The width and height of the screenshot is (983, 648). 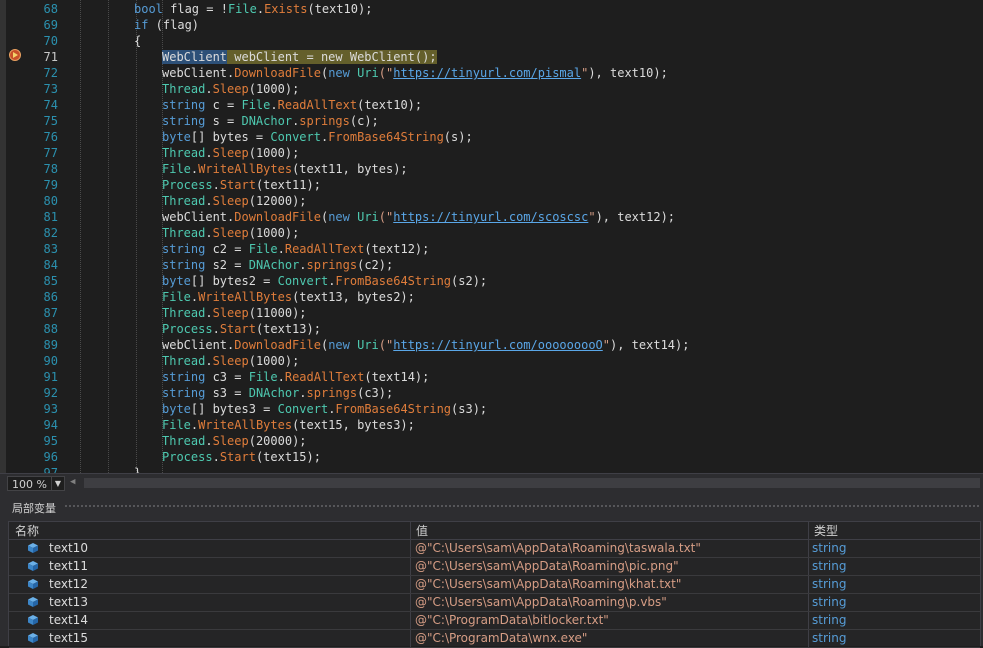 What do you see at coordinates (491, 313) in the screenshot?
I see `code-line: 87 Thread.Sleep(11000);` at bounding box center [491, 313].